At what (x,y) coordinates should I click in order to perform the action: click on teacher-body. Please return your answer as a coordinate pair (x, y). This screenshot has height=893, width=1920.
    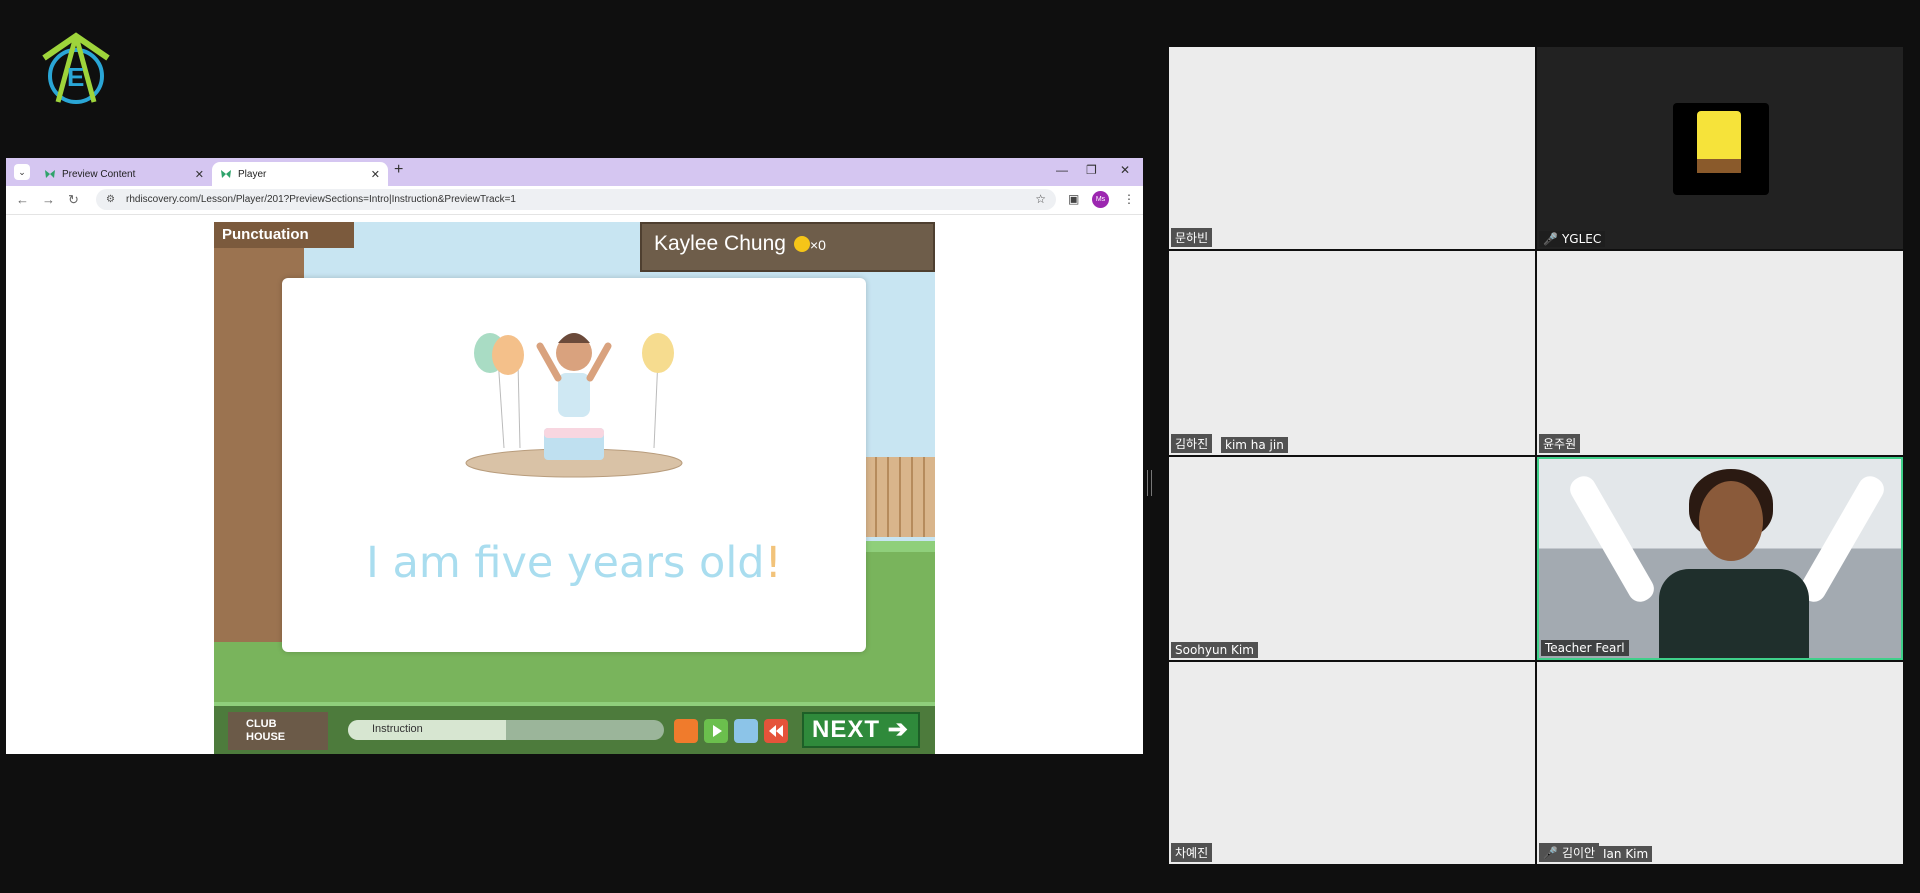
    Looking at the image, I should click on (1734, 613).